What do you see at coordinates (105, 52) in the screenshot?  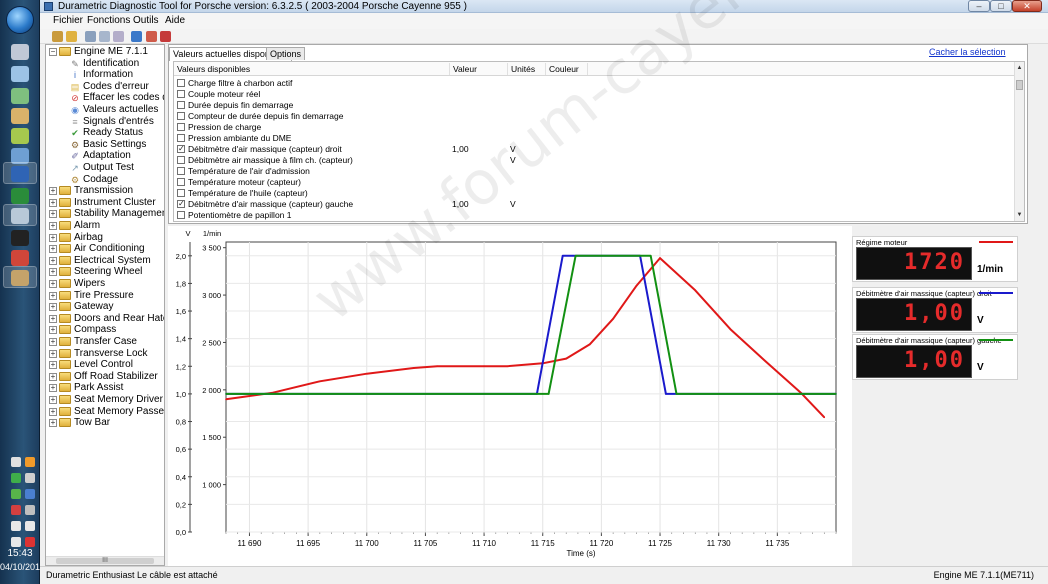 I see `tree-node-engine: − Engine ME 7.1.1` at bounding box center [105, 52].